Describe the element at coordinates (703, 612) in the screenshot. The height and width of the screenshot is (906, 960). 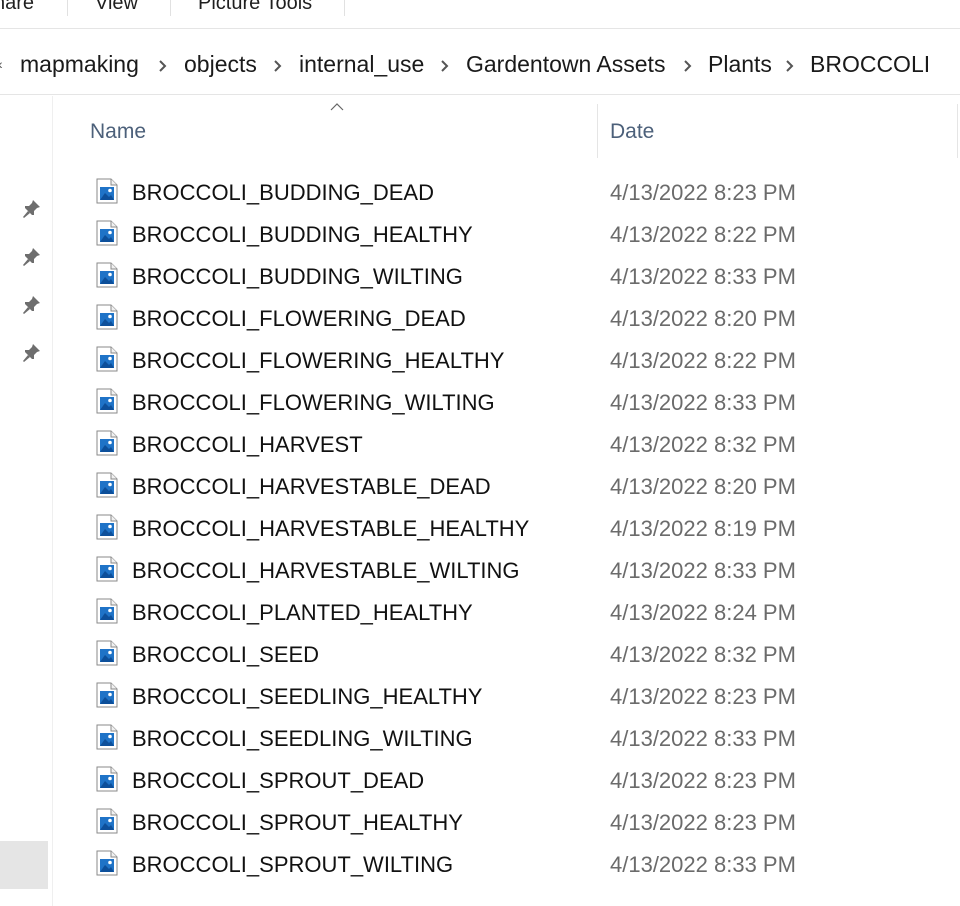
I see `file-date: 4/13/2022 8:24 PM` at that location.